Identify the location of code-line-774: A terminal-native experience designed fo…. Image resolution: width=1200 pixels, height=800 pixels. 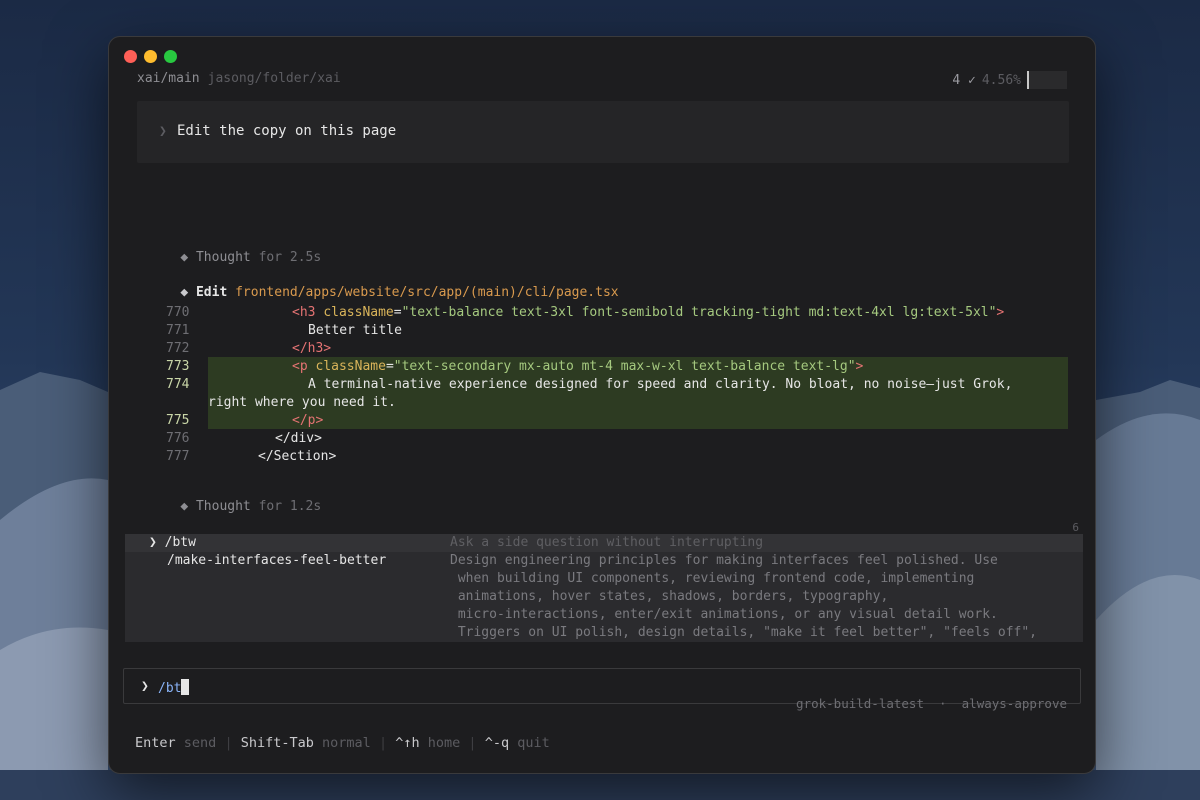
(660, 384).